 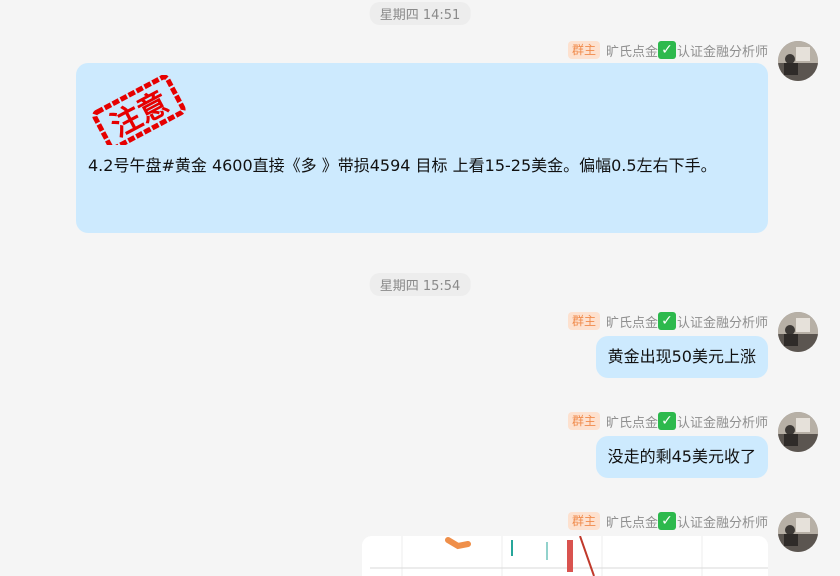 I want to click on chart-image-message, so click(x=565, y=556).